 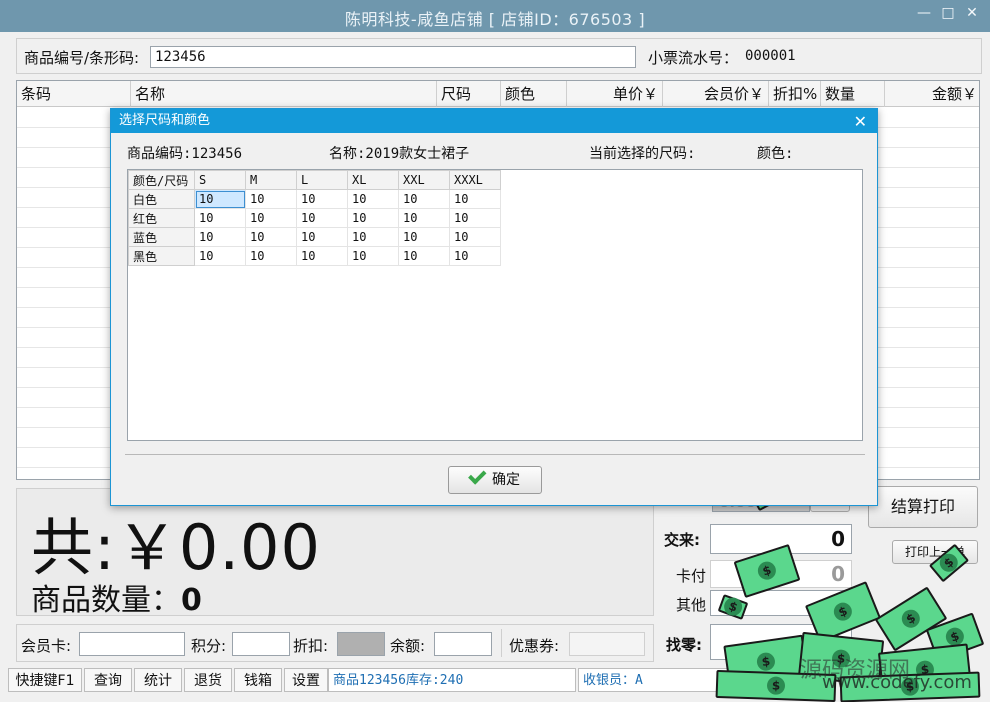 I want to click on checkout-print-button: 结算打印, so click(x=923, y=507).